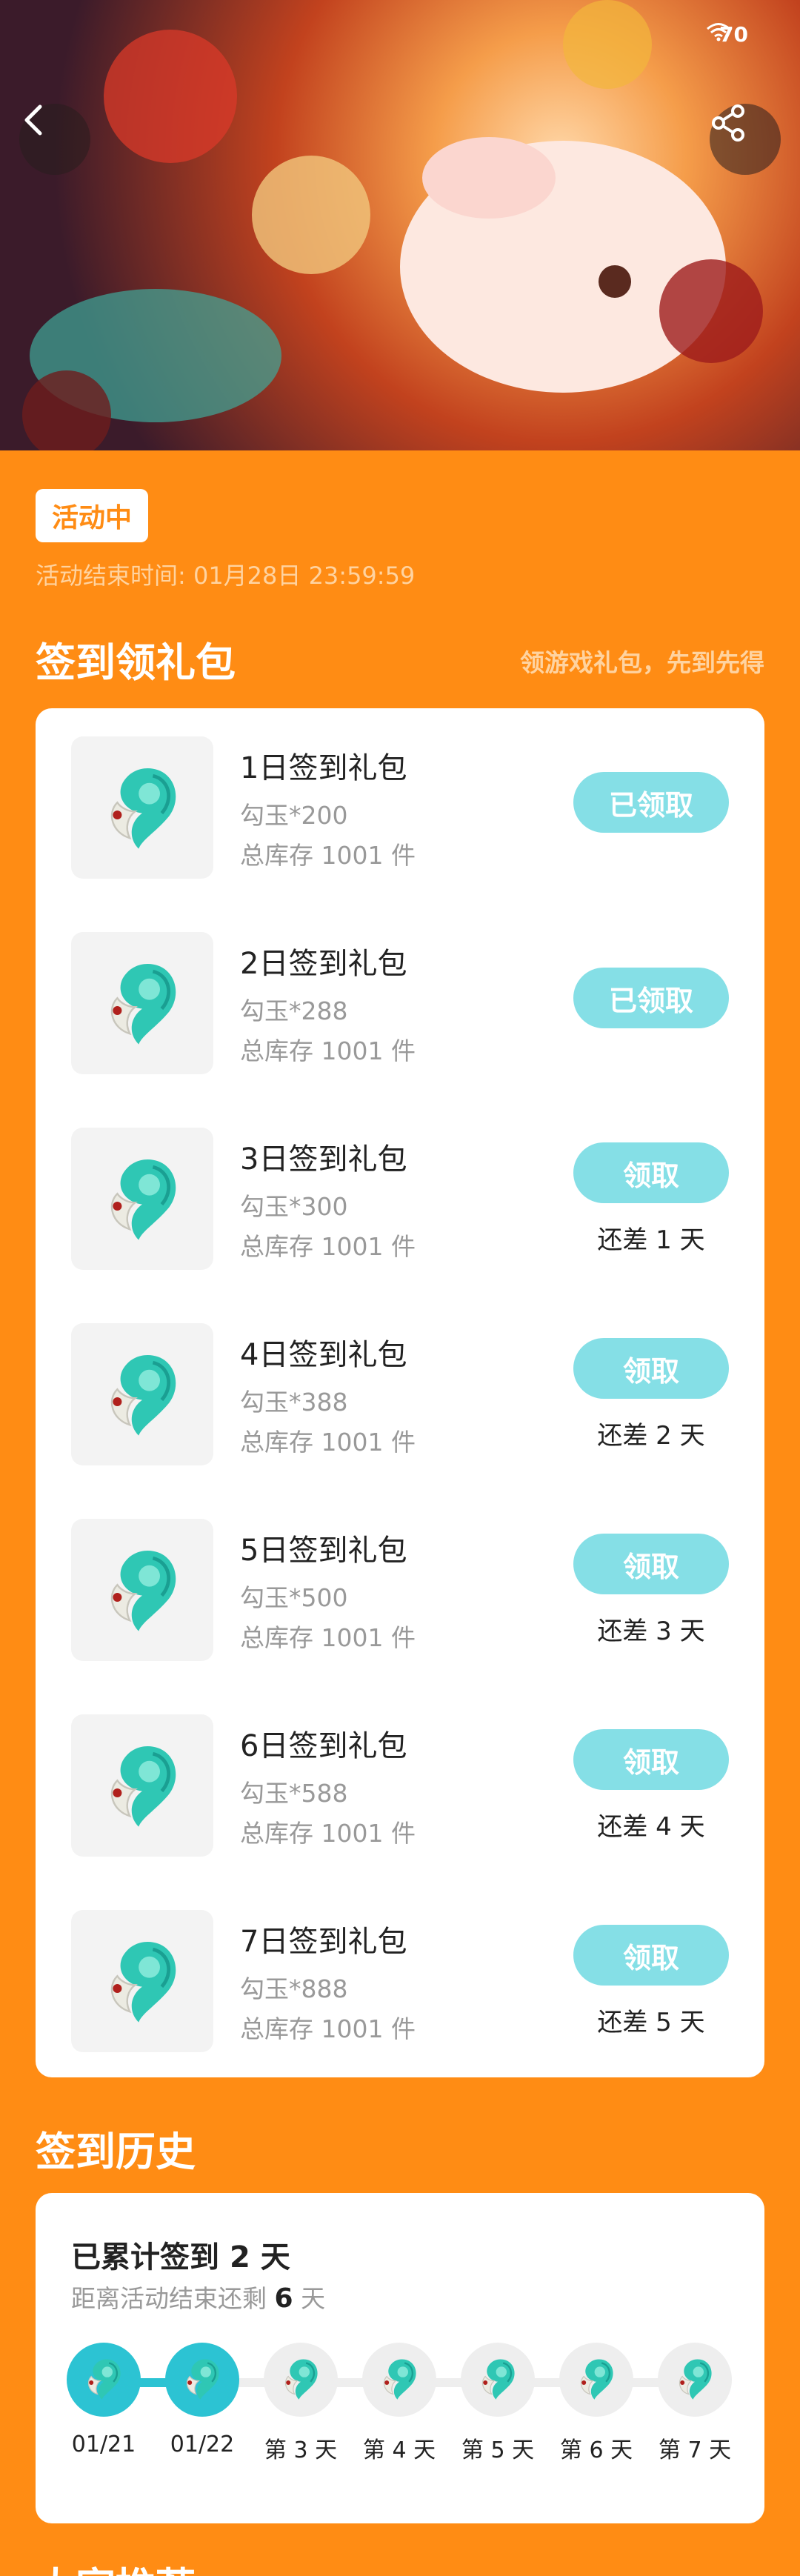  Describe the element at coordinates (400, 1199) in the screenshot. I see `gift-row: 3日签到礼包 勾玉*300 总库存 1001 件 领取 还差 1 天` at that location.